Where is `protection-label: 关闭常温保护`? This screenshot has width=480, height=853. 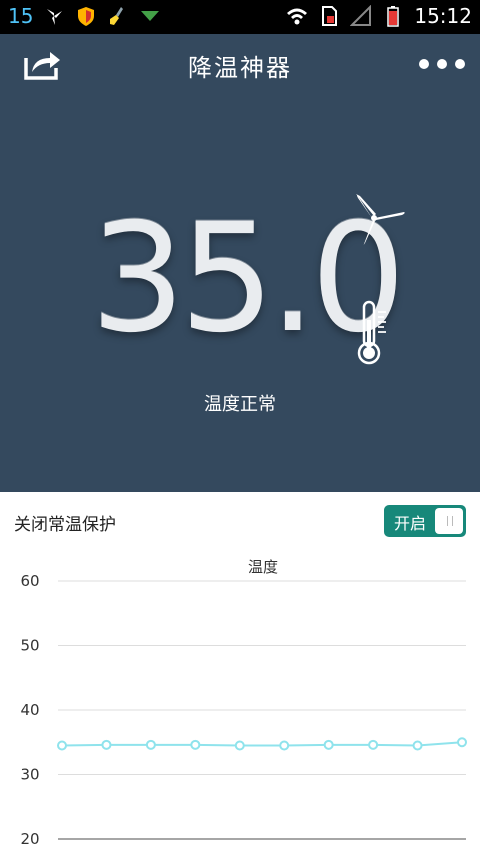 protection-label: 关闭常温保护 is located at coordinates (65, 525).